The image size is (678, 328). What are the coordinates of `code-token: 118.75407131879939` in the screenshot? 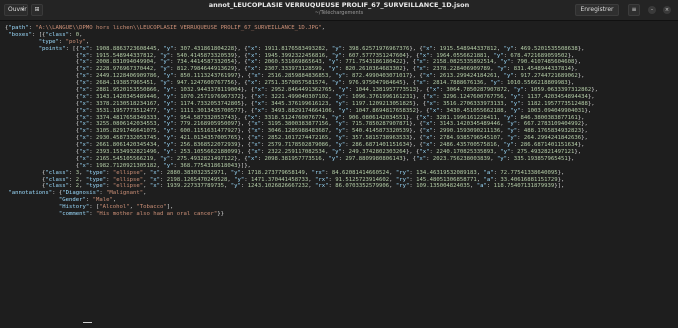 It's located at (524, 186).